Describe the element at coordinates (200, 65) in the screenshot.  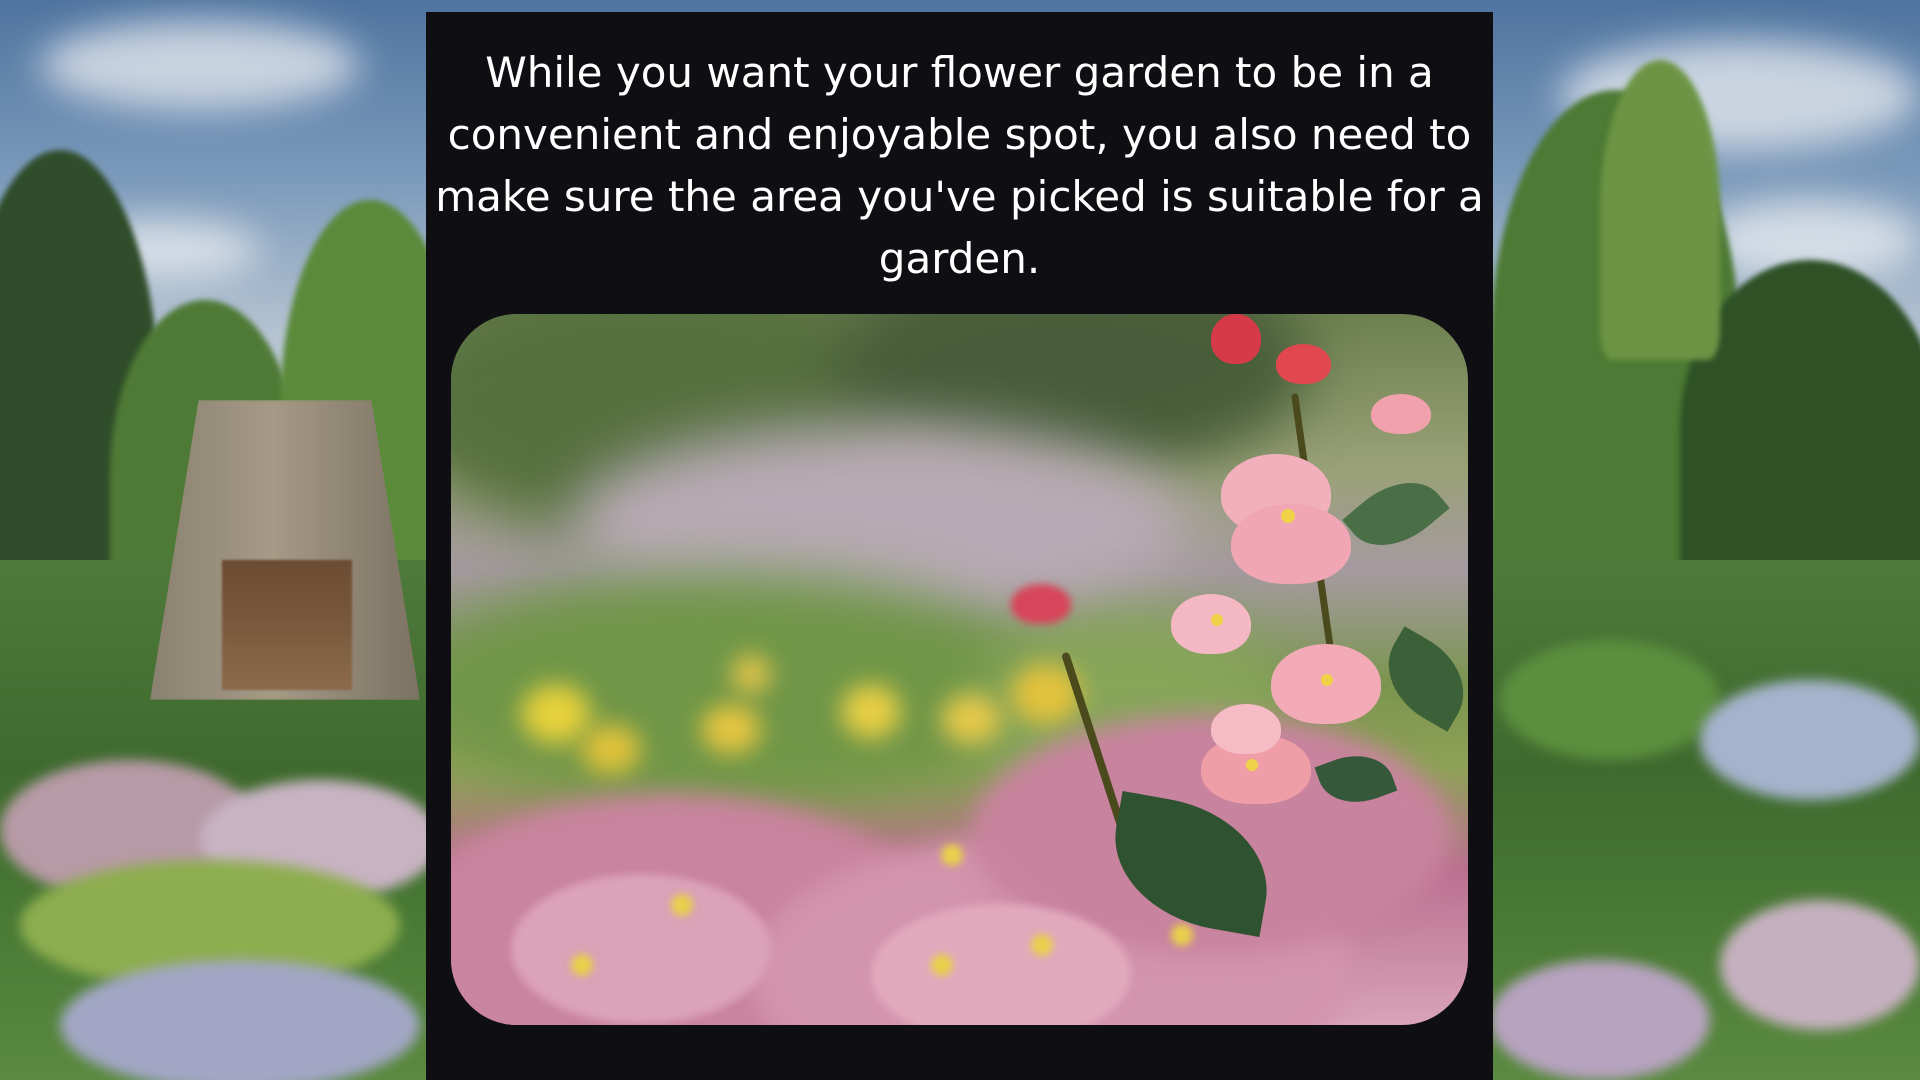
I see `cloud` at that location.